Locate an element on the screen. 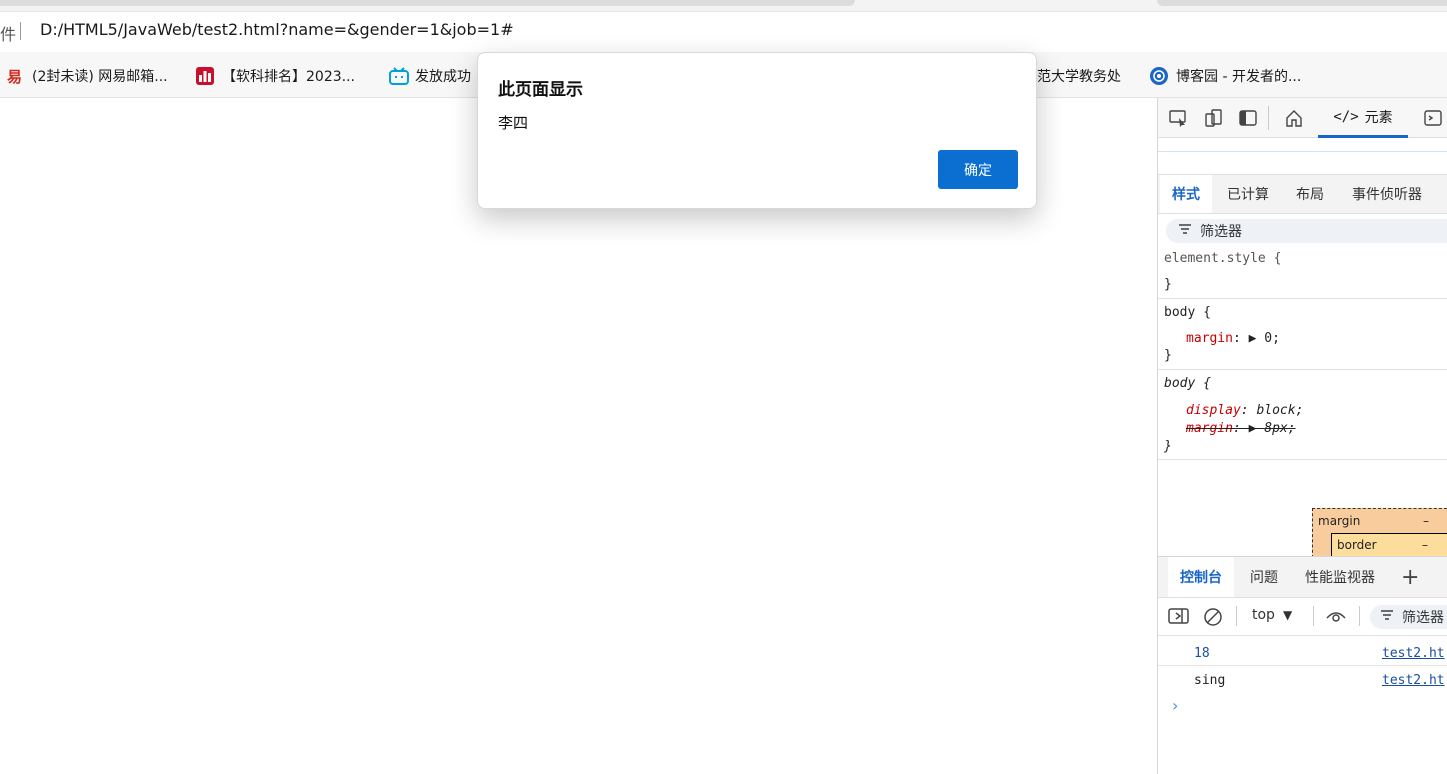 Image resolution: width=1447 pixels, height=774 pixels. console-message: sing test2.ht is located at coordinates (1302, 680).